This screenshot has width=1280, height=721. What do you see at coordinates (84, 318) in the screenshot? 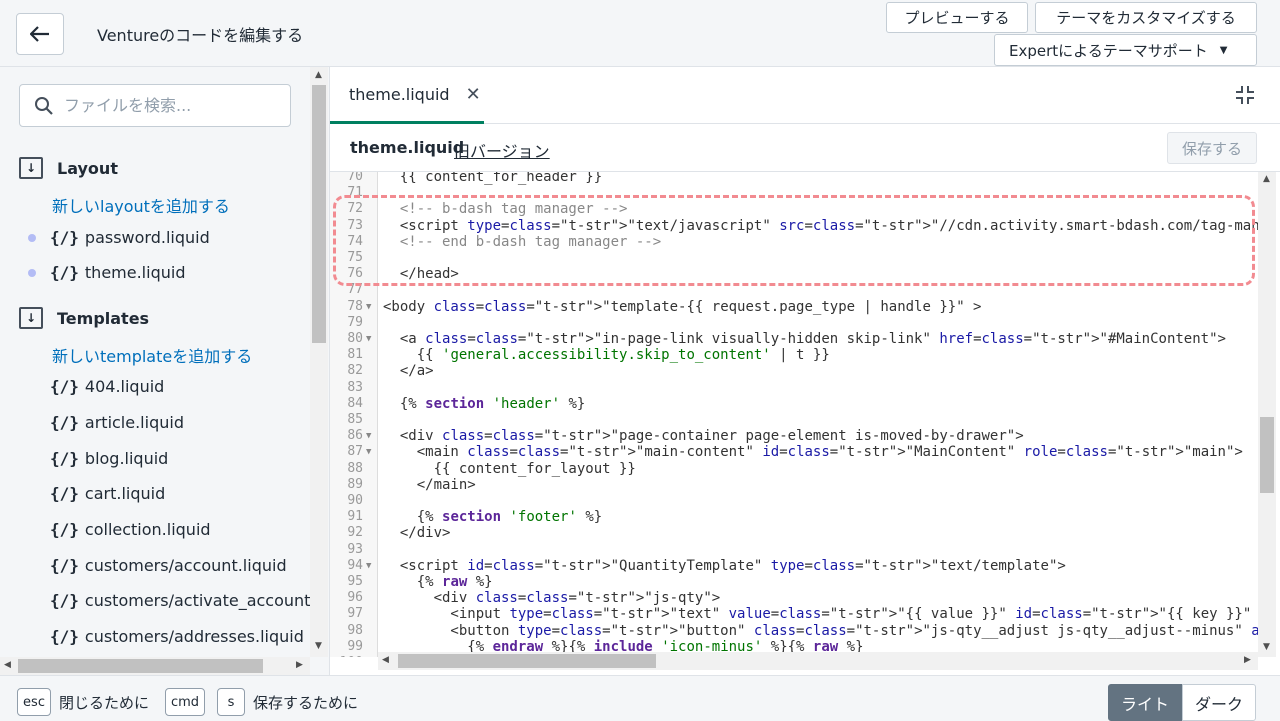
I see `section-templates-header: ↓ Templates` at bounding box center [84, 318].